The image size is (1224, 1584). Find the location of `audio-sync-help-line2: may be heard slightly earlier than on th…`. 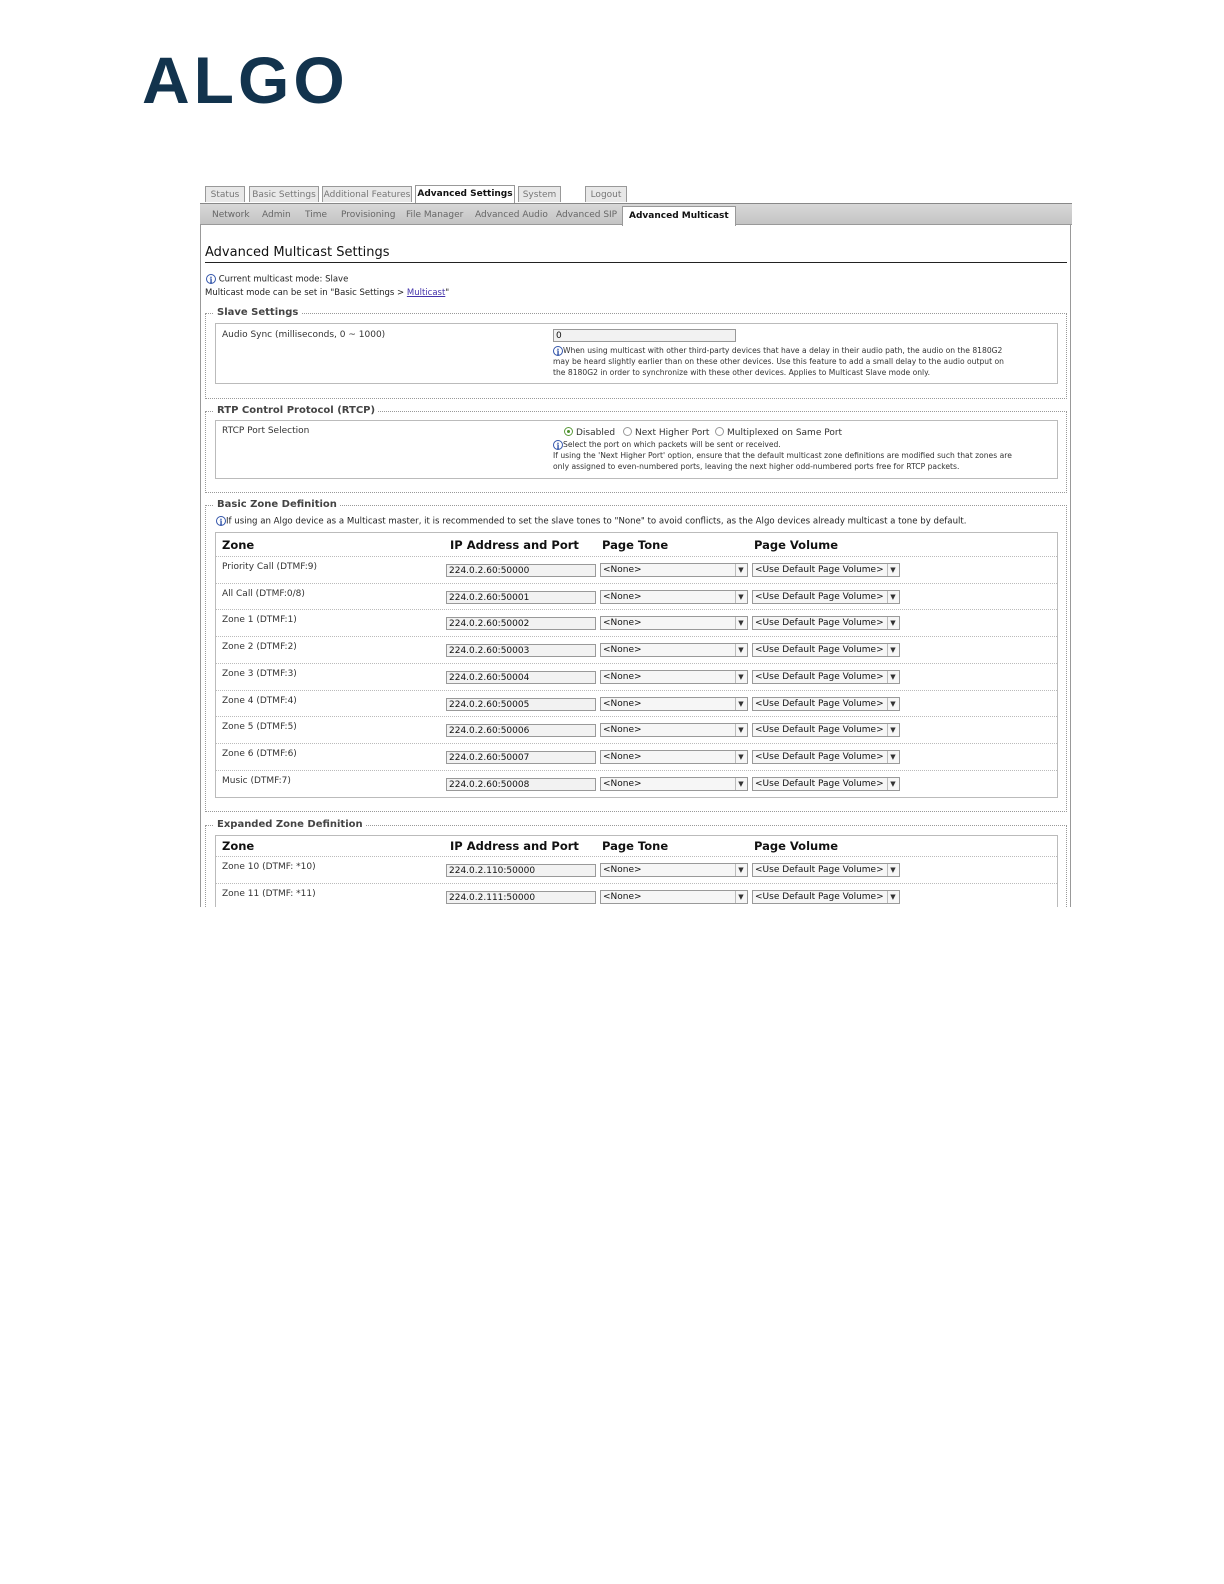

audio-sync-help-line2: may be heard slightly earlier than on th… is located at coordinates (778, 361).